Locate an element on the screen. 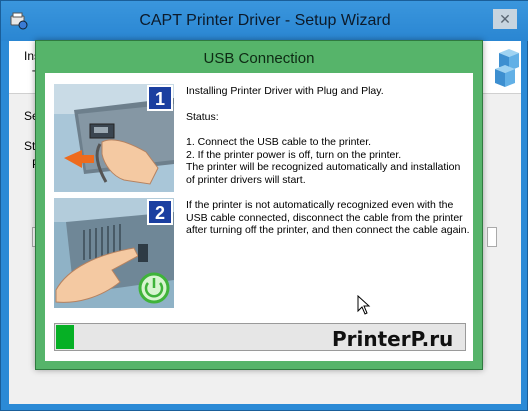 This screenshot has height=411, width=528. dialog-title: USB Connection is located at coordinates (259, 58).